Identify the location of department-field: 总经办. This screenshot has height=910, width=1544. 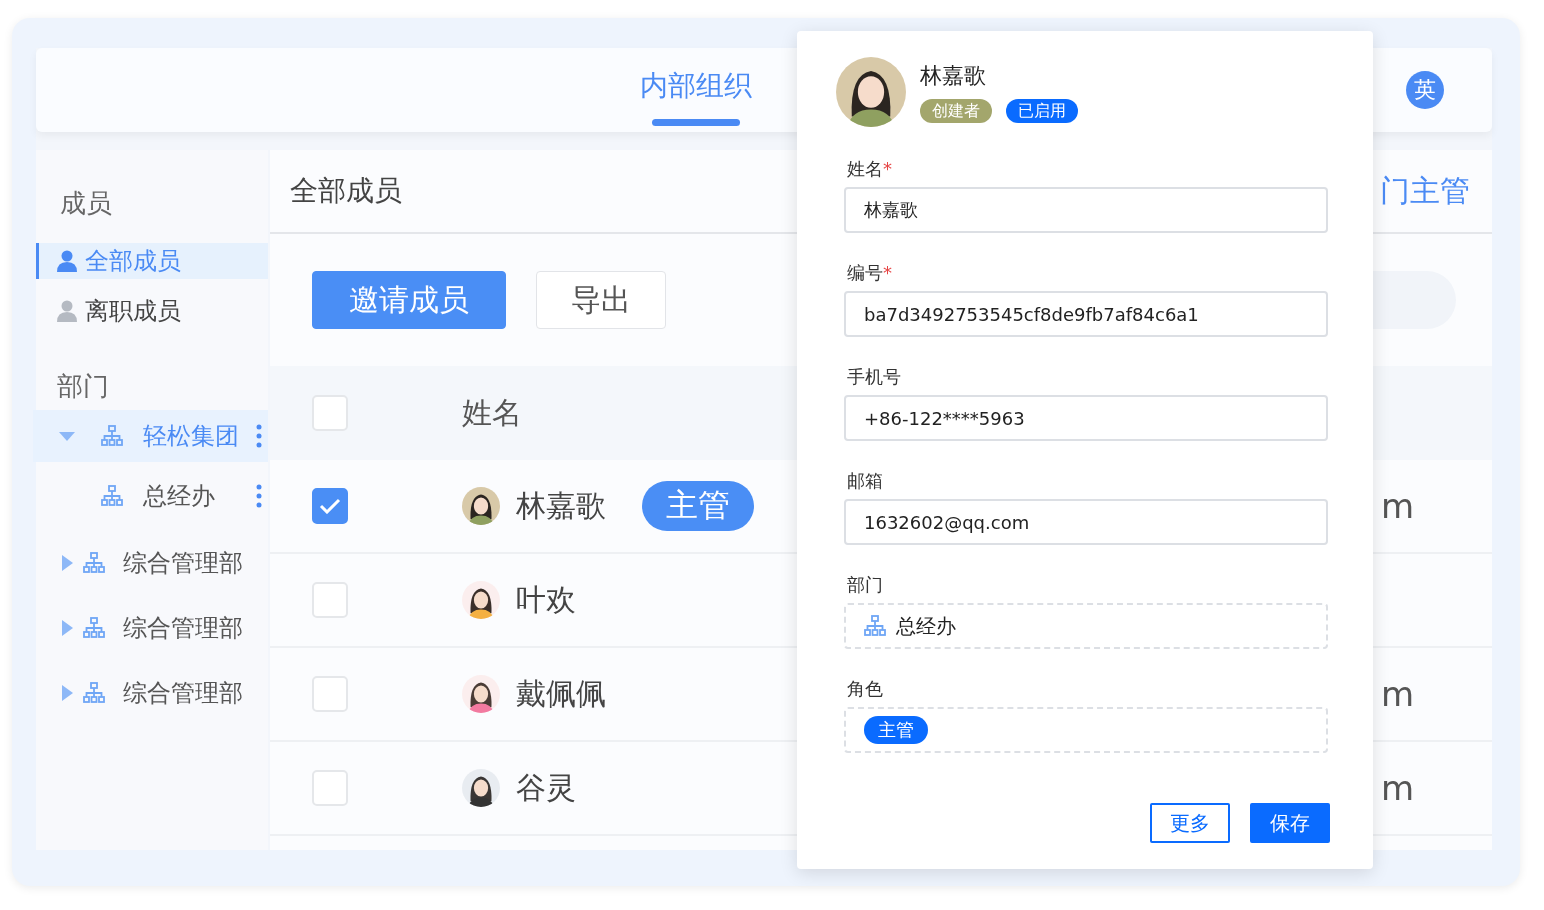
(1086, 626).